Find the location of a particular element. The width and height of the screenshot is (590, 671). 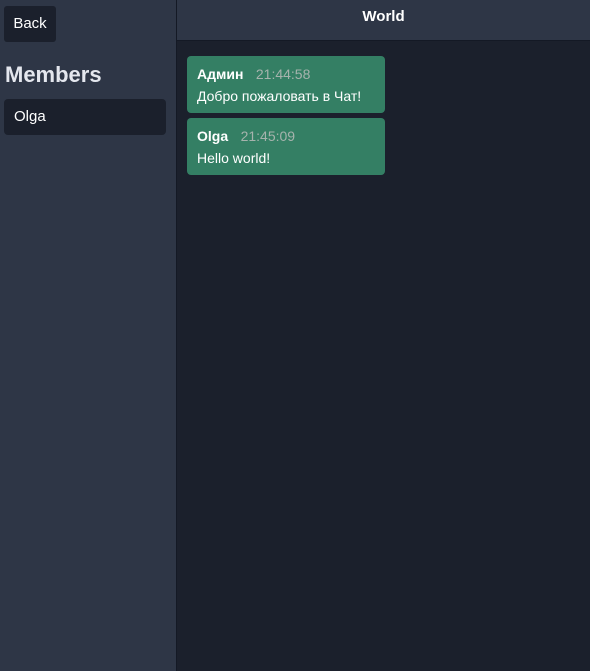

chat-title: World is located at coordinates (383, 20).